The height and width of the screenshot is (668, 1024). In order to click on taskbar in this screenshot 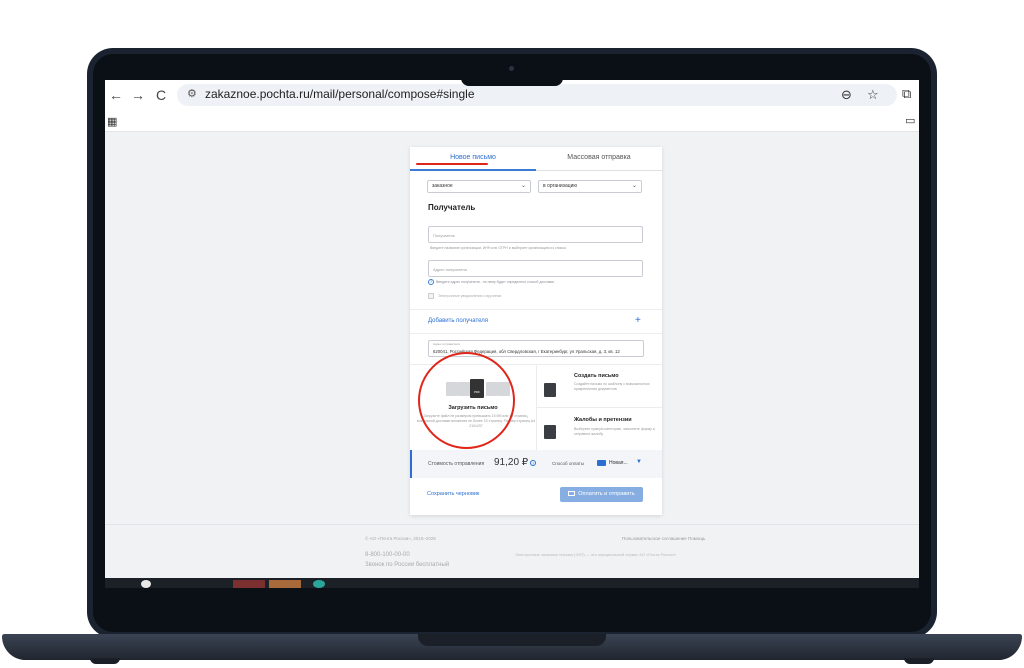, I will do `click(512, 583)`.